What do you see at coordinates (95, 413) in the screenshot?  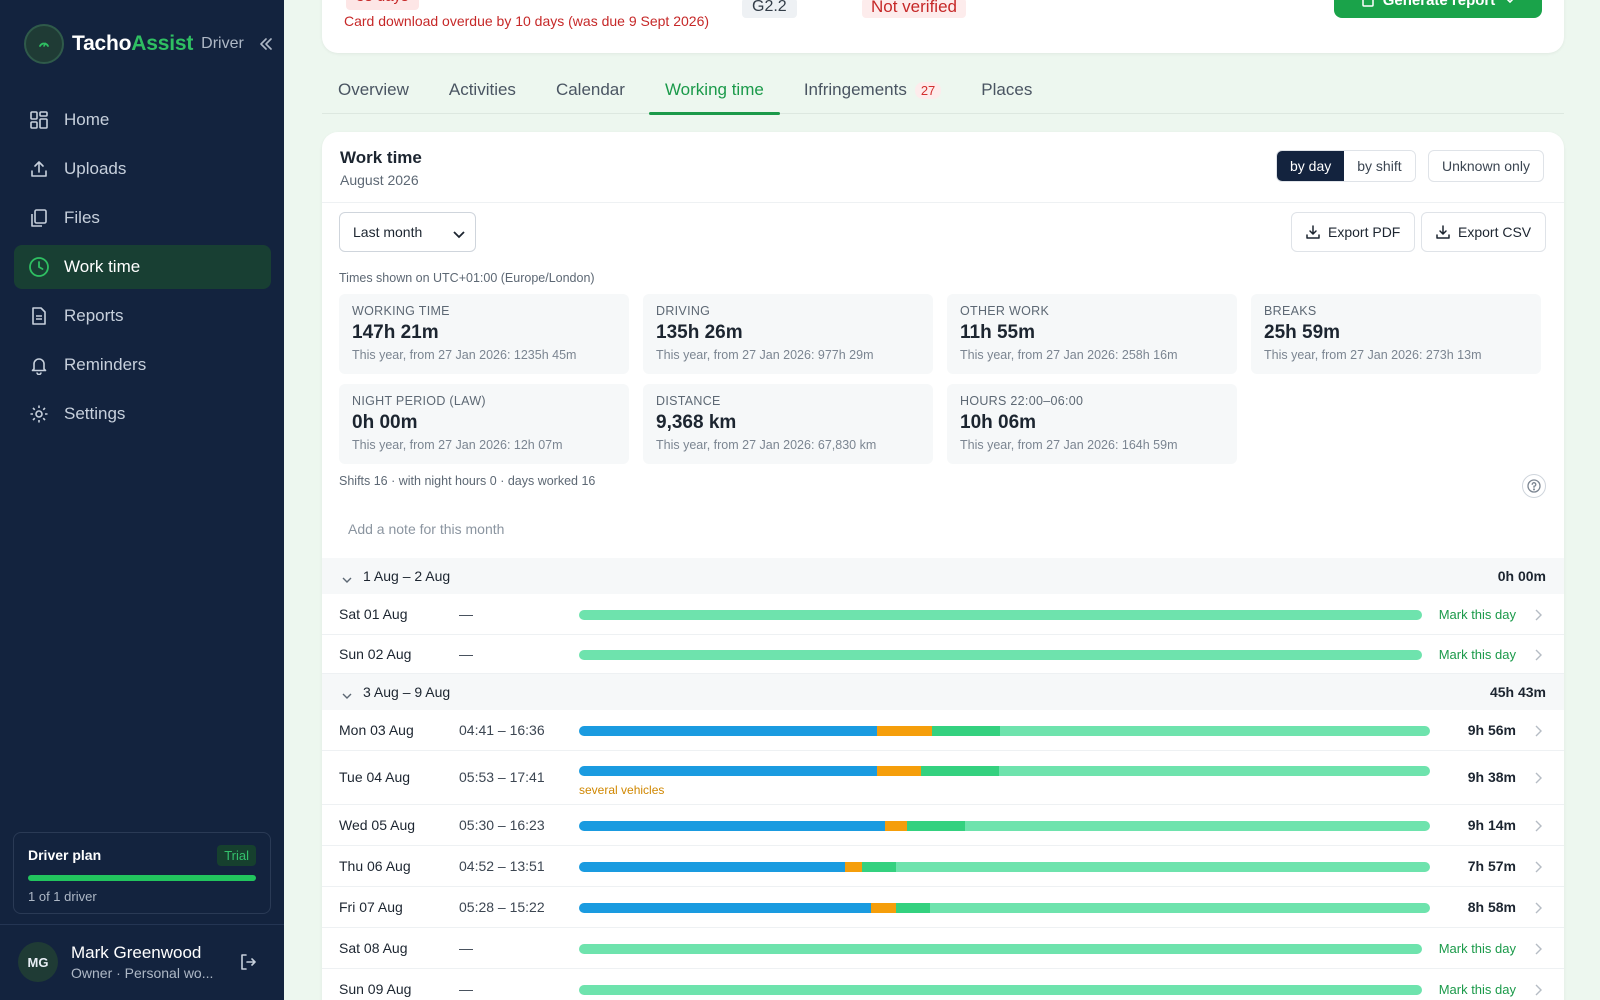 I see `sidebar-item-label: Settings` at bounding box center [95, 413].